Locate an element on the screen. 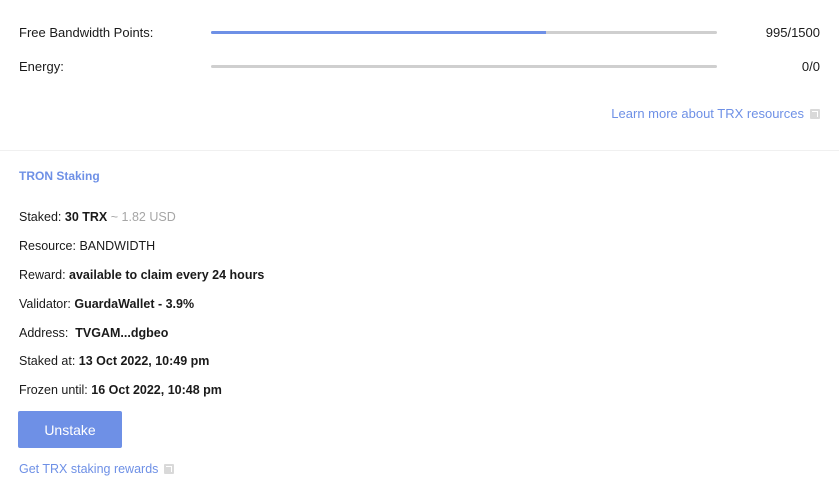  staked-at-label: Staked at: is located at coordinates (47, 361).